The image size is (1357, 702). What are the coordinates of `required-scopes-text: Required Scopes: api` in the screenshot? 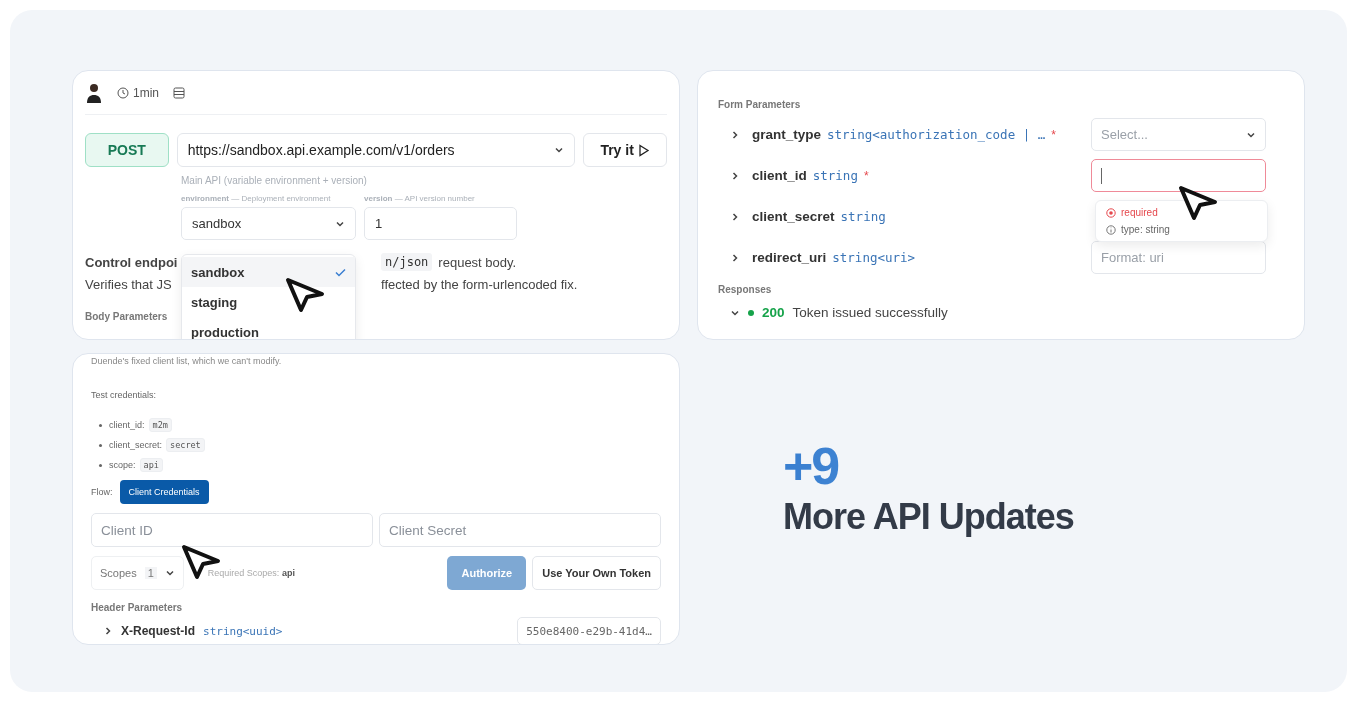 It's located at (251, 573).